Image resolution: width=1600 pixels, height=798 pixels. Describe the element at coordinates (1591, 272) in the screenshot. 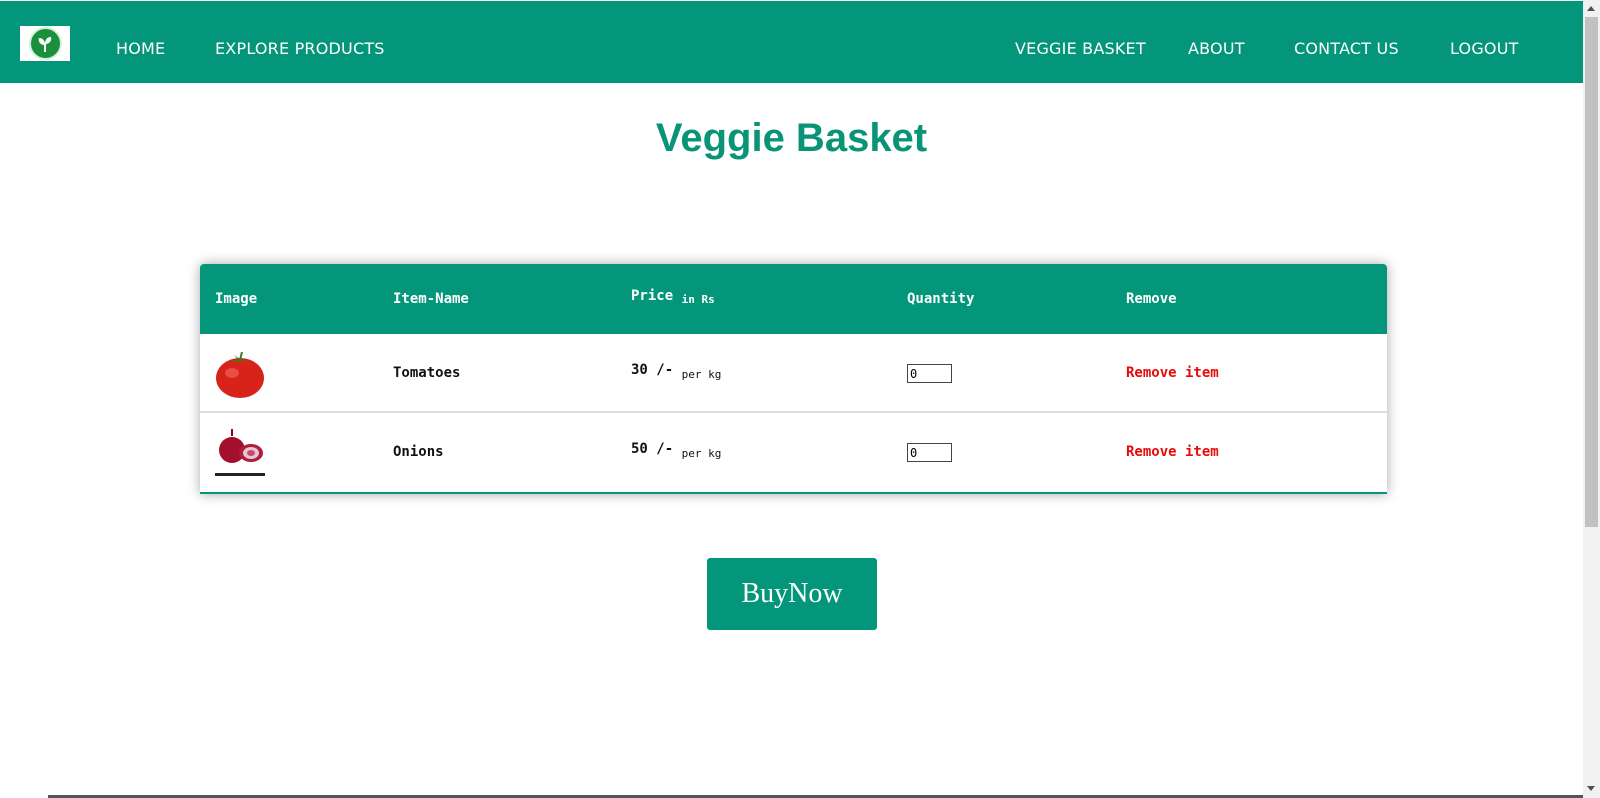

I see `scrollbar-thumb` at that location.